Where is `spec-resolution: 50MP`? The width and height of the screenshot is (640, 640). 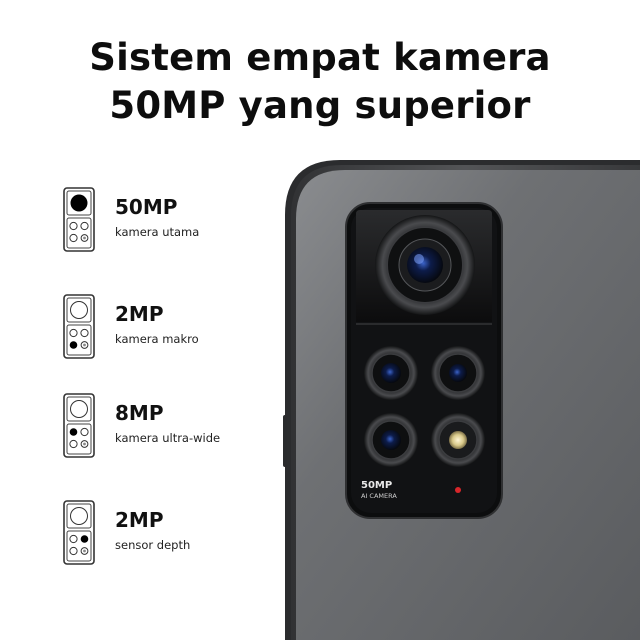 spec-resolution: 50MP is located at coordinates (146, 207).